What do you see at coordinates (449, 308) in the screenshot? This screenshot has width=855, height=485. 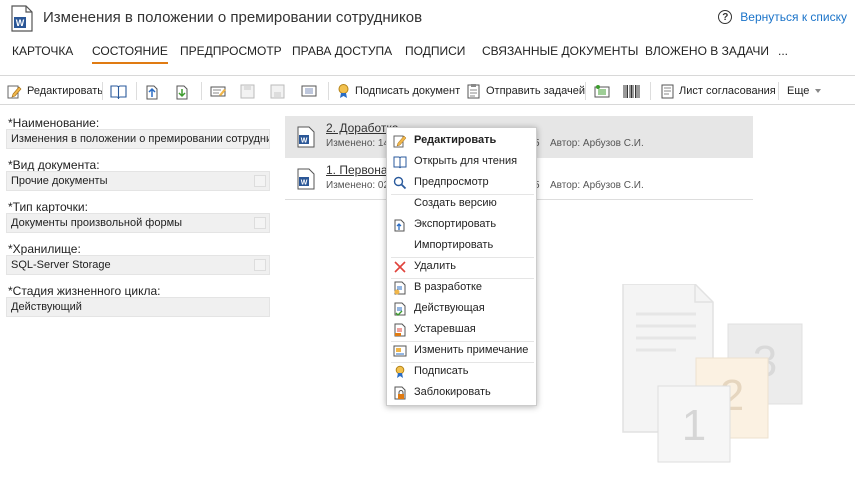 I see `menu-item-label: Действующая` at bounding box center [449, 308].